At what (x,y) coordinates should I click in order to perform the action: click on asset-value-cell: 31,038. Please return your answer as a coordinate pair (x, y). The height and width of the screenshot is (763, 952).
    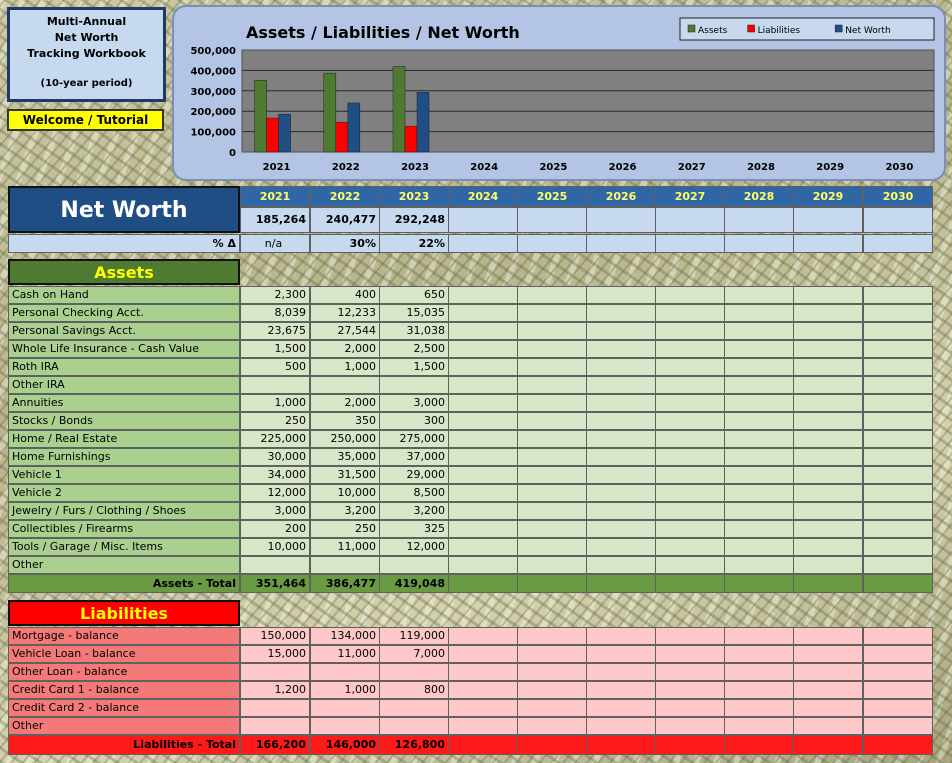
    Looking at the image, I should click on (414, 331).